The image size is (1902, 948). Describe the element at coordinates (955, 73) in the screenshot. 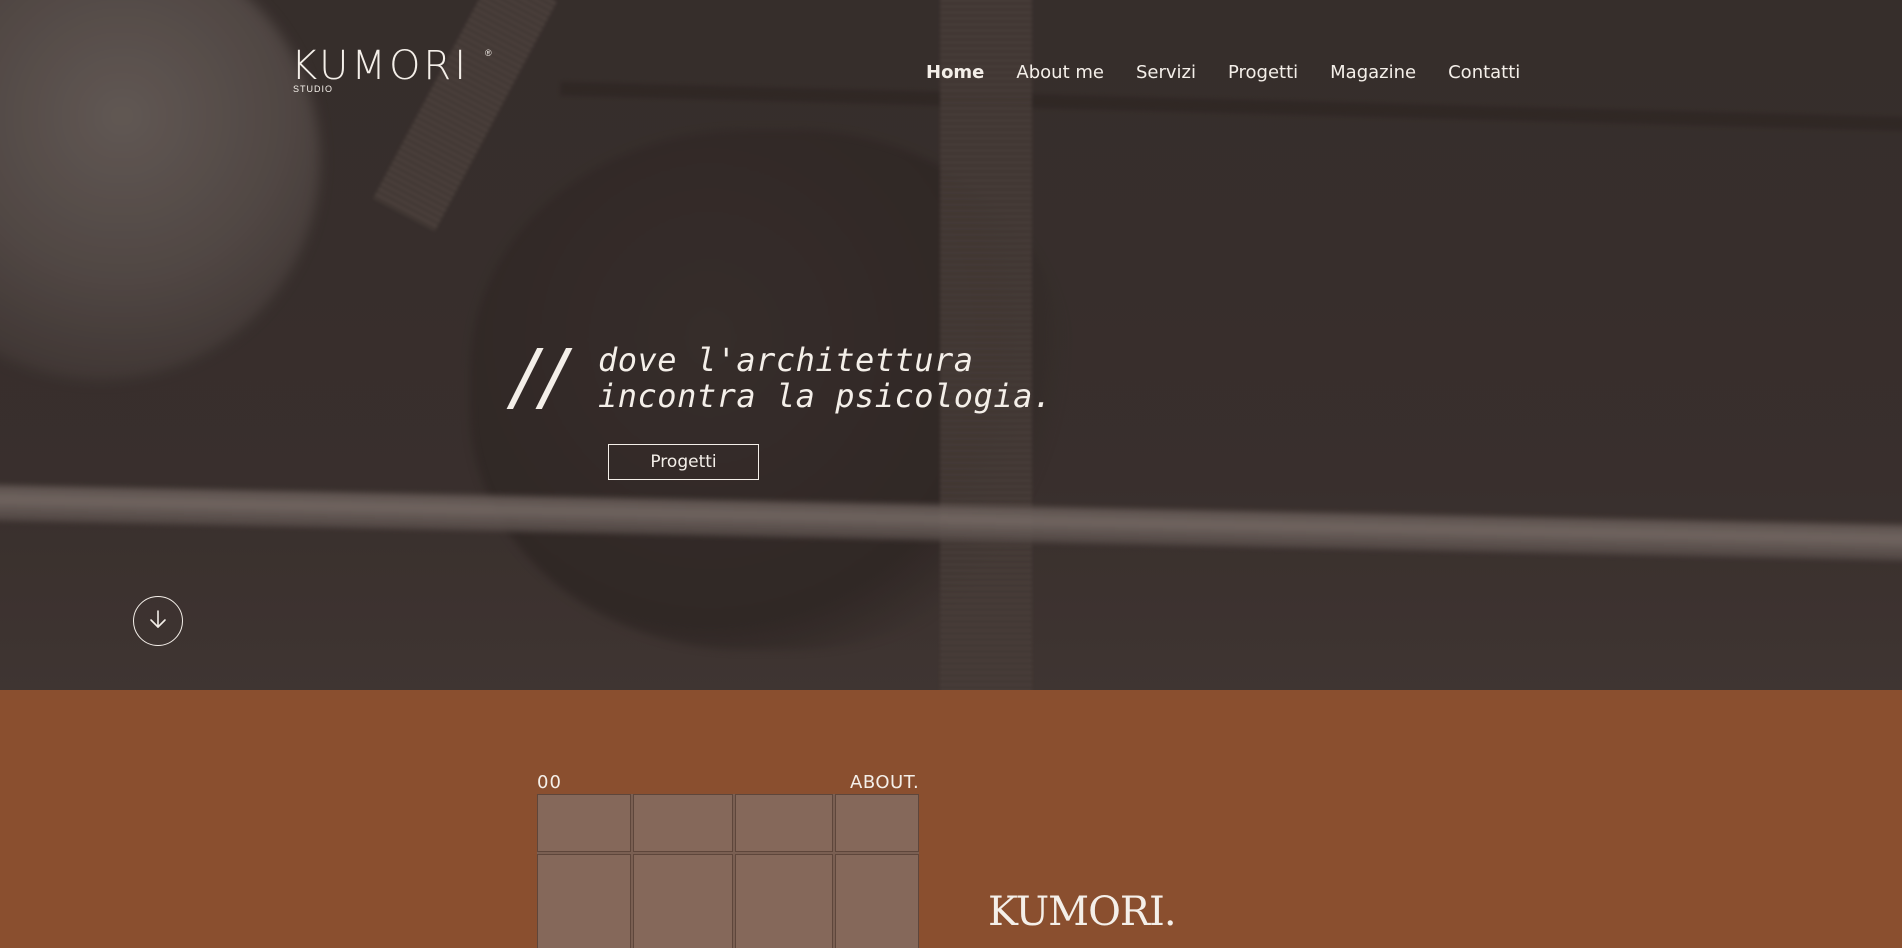

I see `nav-item-home: Home` at that location.